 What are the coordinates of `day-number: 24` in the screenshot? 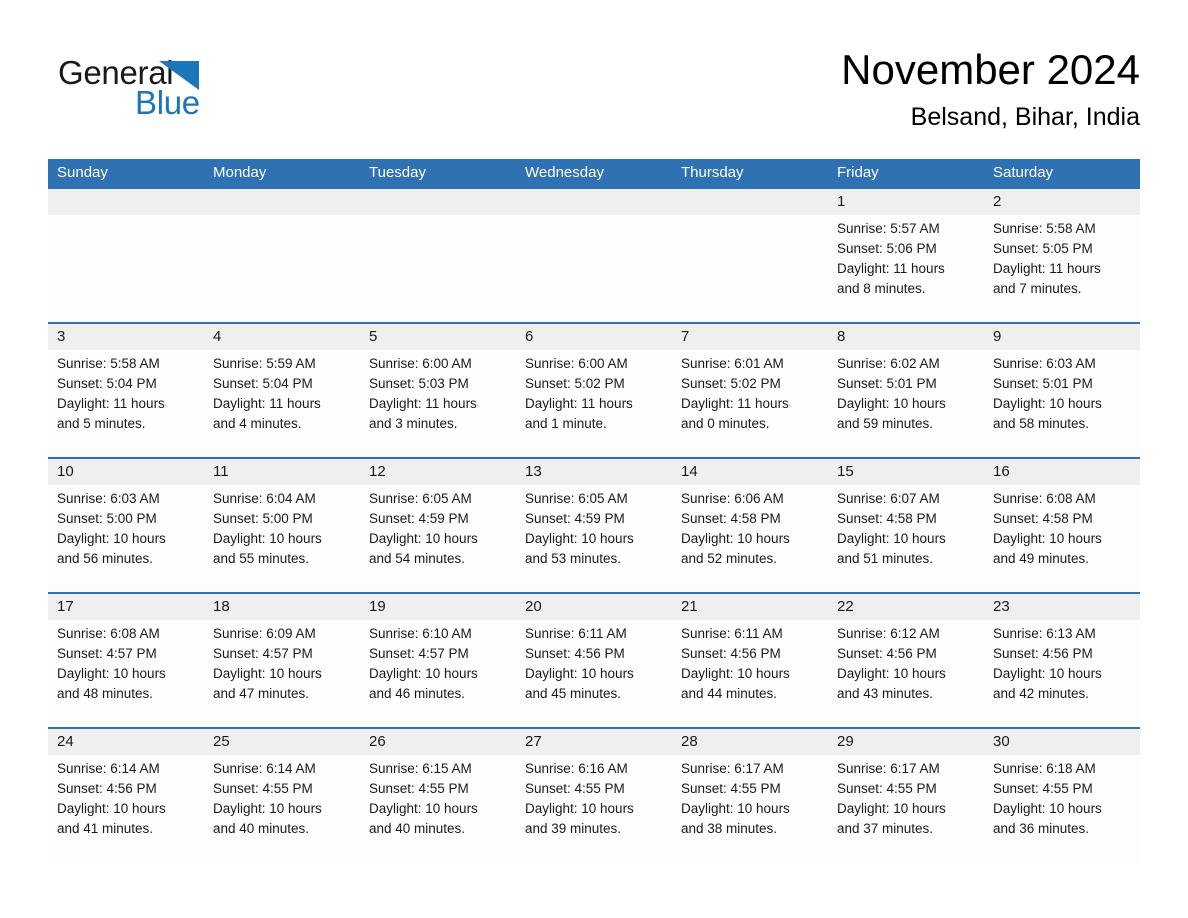 It's located at (65, 741).